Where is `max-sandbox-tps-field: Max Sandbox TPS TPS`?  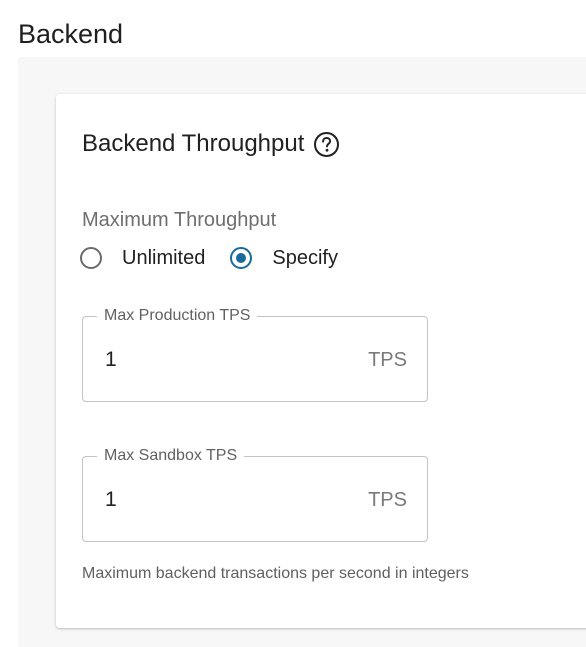 max-sandbox-tps-field: Max Sandbox TPS TPS is located at coordinates (255, 494).